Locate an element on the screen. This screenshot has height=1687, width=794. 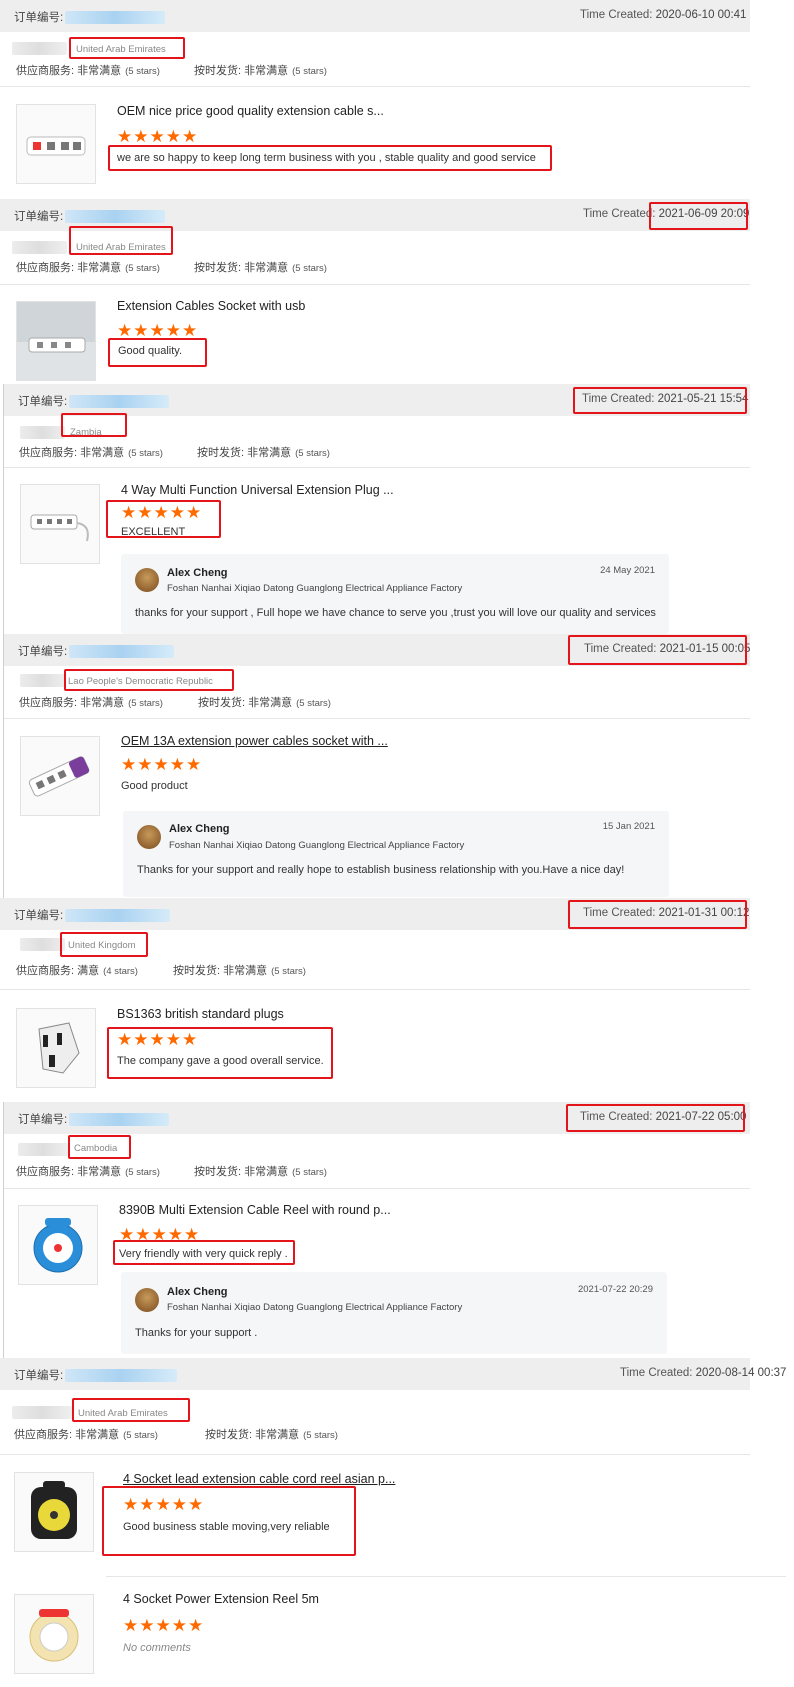
reply-date: 24 May 2021 is located at coordinates (627, 570).